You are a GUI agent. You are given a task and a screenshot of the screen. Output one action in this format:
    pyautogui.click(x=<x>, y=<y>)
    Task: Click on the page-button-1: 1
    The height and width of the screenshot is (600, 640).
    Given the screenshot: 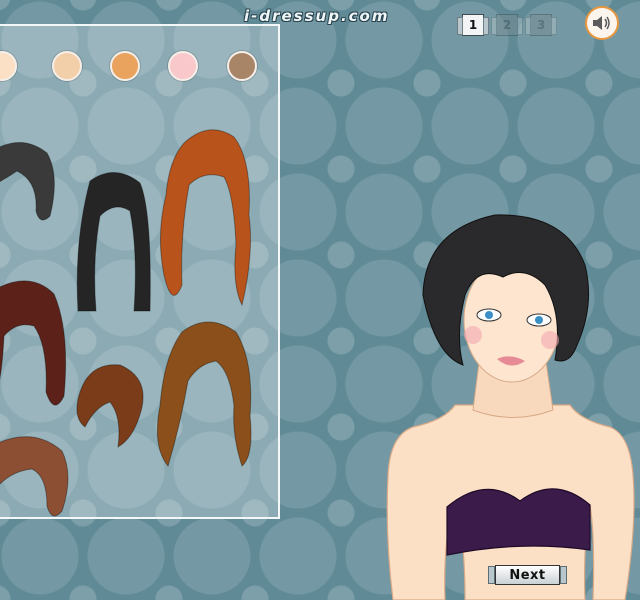 What is the action you would take?
    pyautogui.click(x=473, y=25)
    